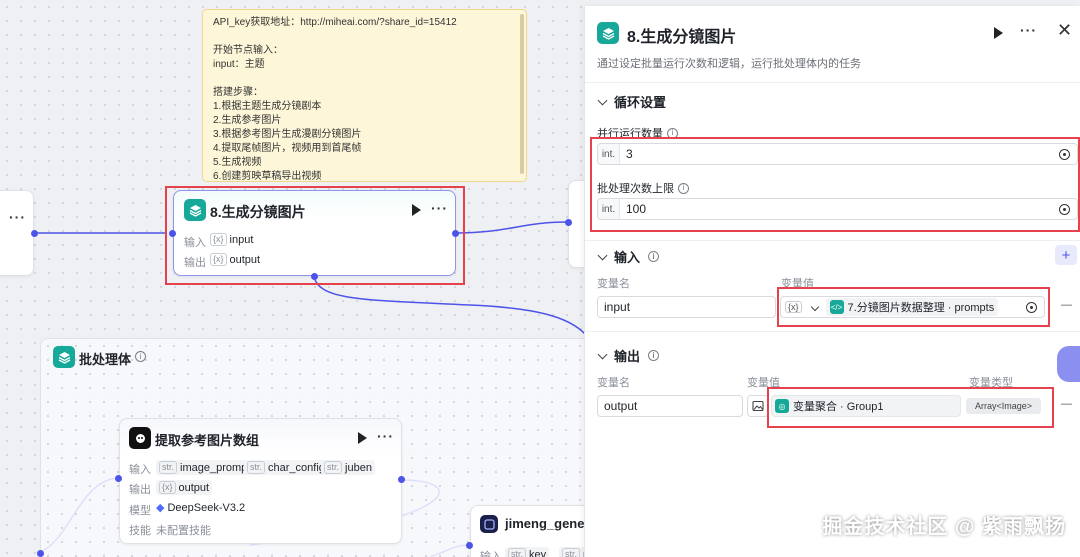  Describe the element at coordinates (640, 102) in the screenshot. I see `loop-section-title: 循环设置` at that location.